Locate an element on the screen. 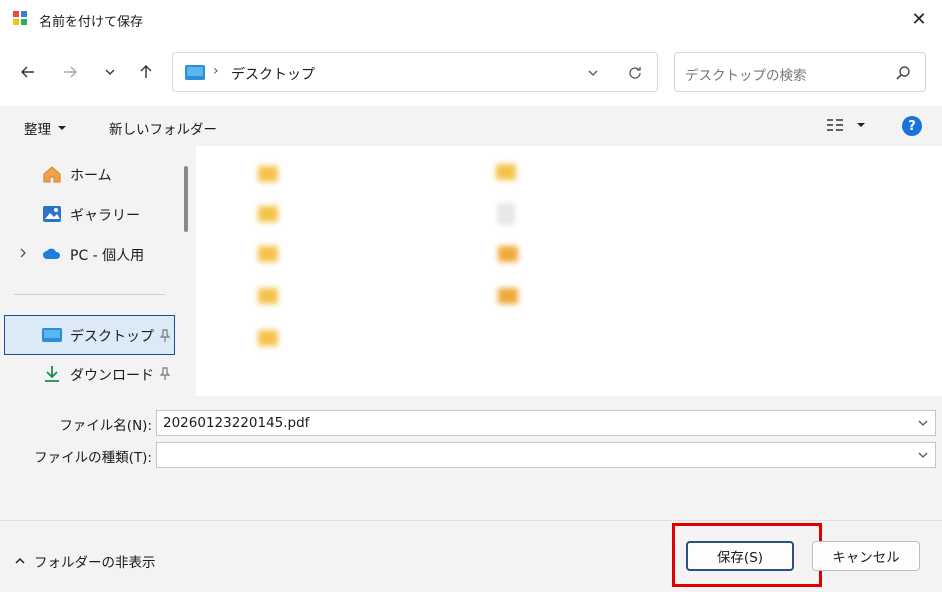 This screenshot has height=592, width=942. sidebar-item-label: PC - 個人用 is located at coordinates (107, 256).